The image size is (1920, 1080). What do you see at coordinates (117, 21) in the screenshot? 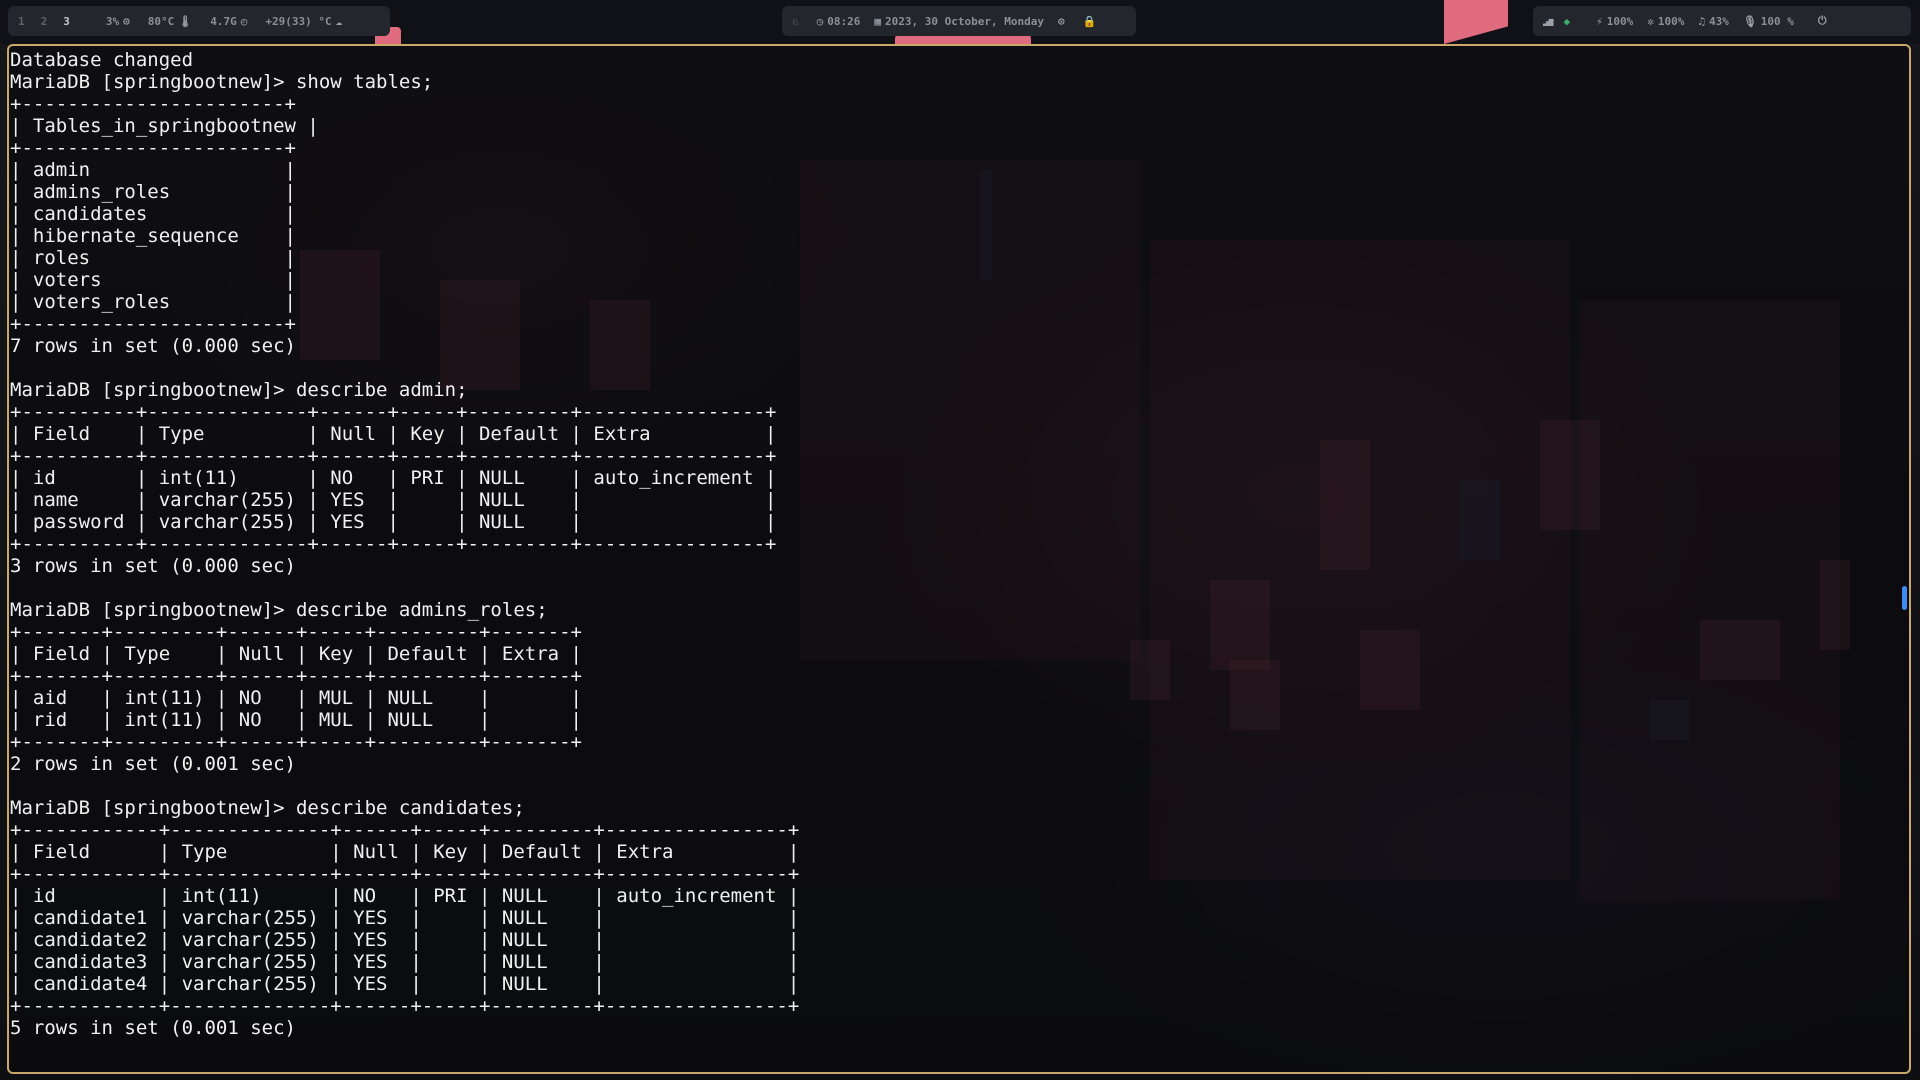
I see `cpu-usage: 3% ⊙` at bounding box center [117, 21].